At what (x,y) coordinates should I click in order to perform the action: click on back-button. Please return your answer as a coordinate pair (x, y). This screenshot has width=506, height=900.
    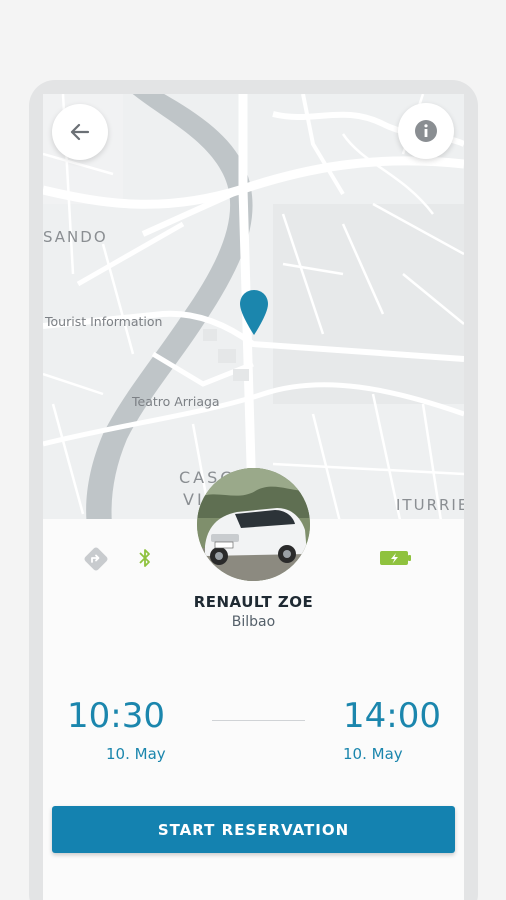
    Looking at the image, I should click on (80, 132).